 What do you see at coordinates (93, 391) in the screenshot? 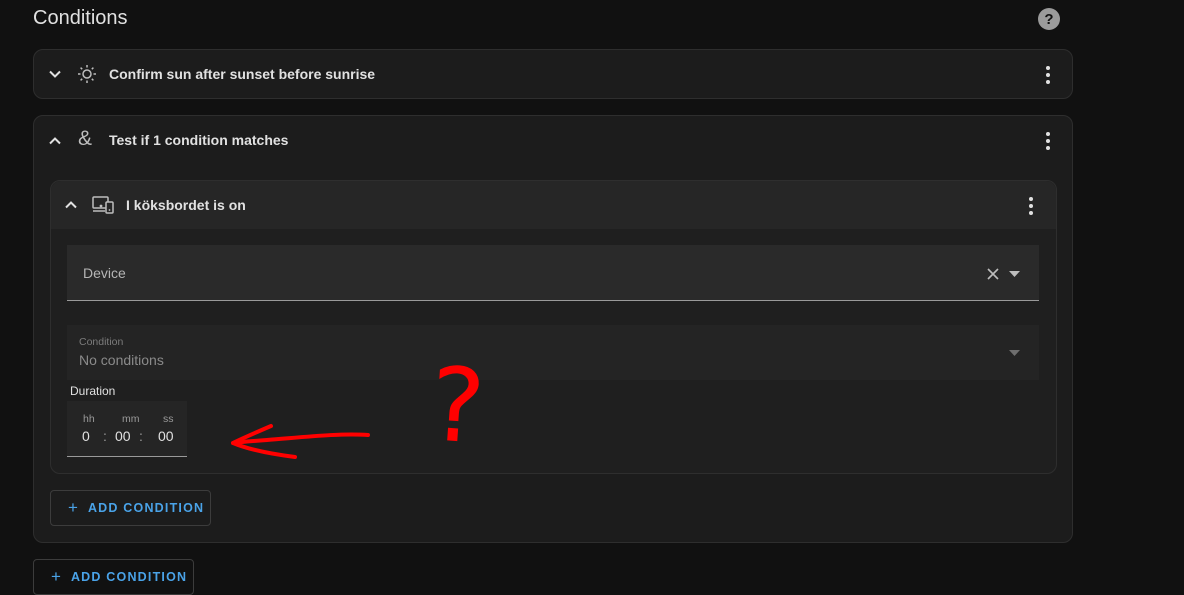
I see `duration-label: Duration` at bounding box center [93, 391].